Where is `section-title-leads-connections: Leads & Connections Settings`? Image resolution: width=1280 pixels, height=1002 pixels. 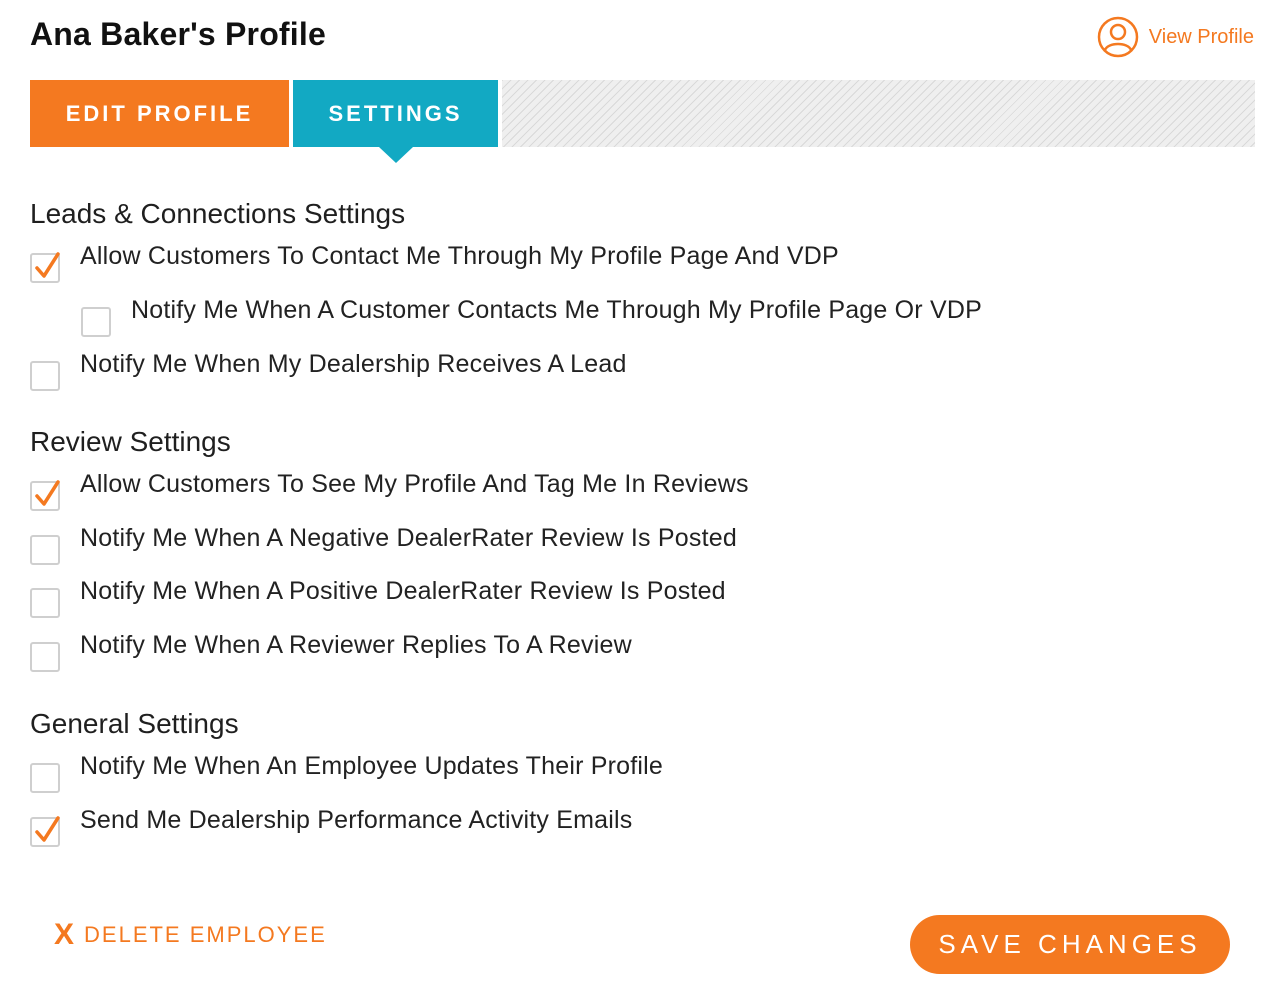
section-title-leads-connections: Leads & Connections Settings is located at coordinates (218, 213).